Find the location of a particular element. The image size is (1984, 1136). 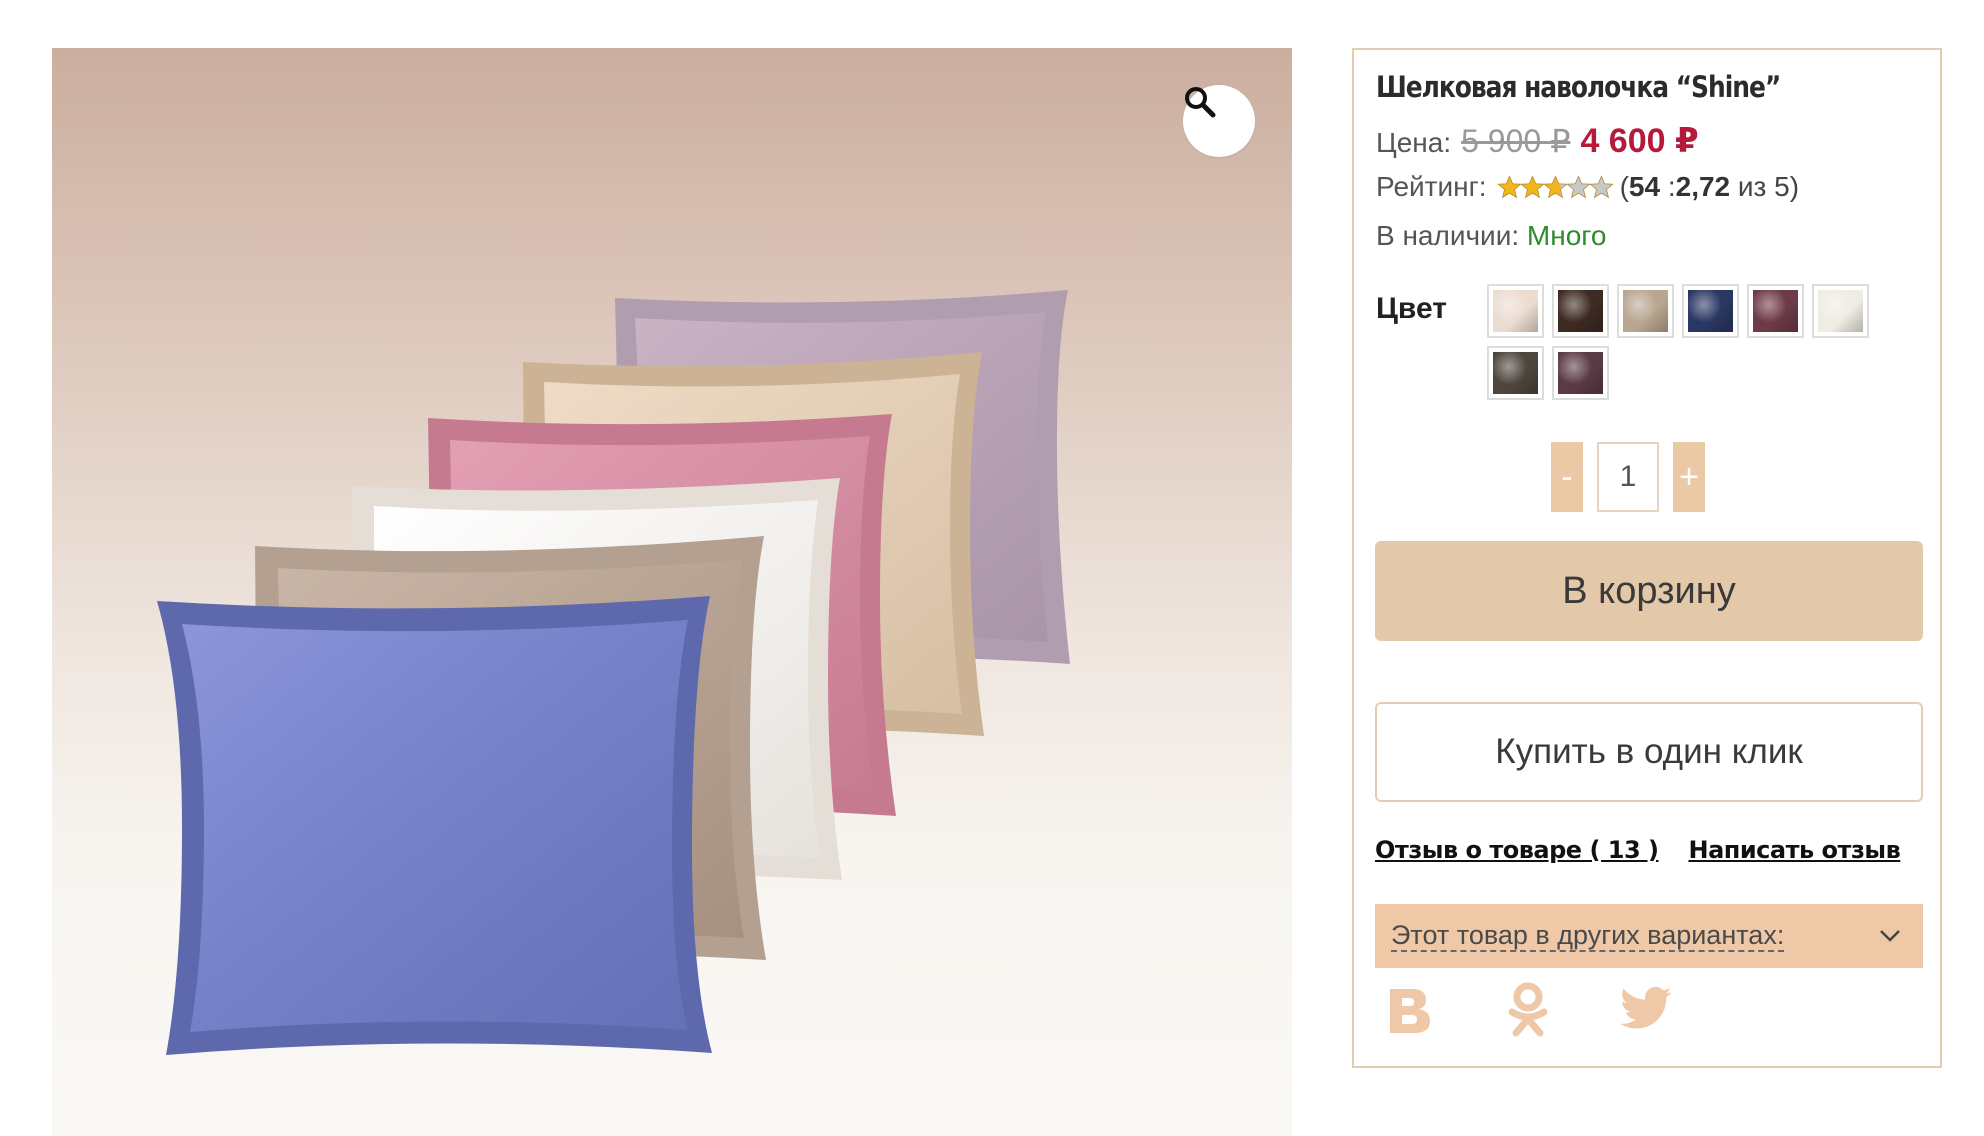

reviews-link: Отзыв о товаре ( 13 ) is located at coordinates (1517, 850).